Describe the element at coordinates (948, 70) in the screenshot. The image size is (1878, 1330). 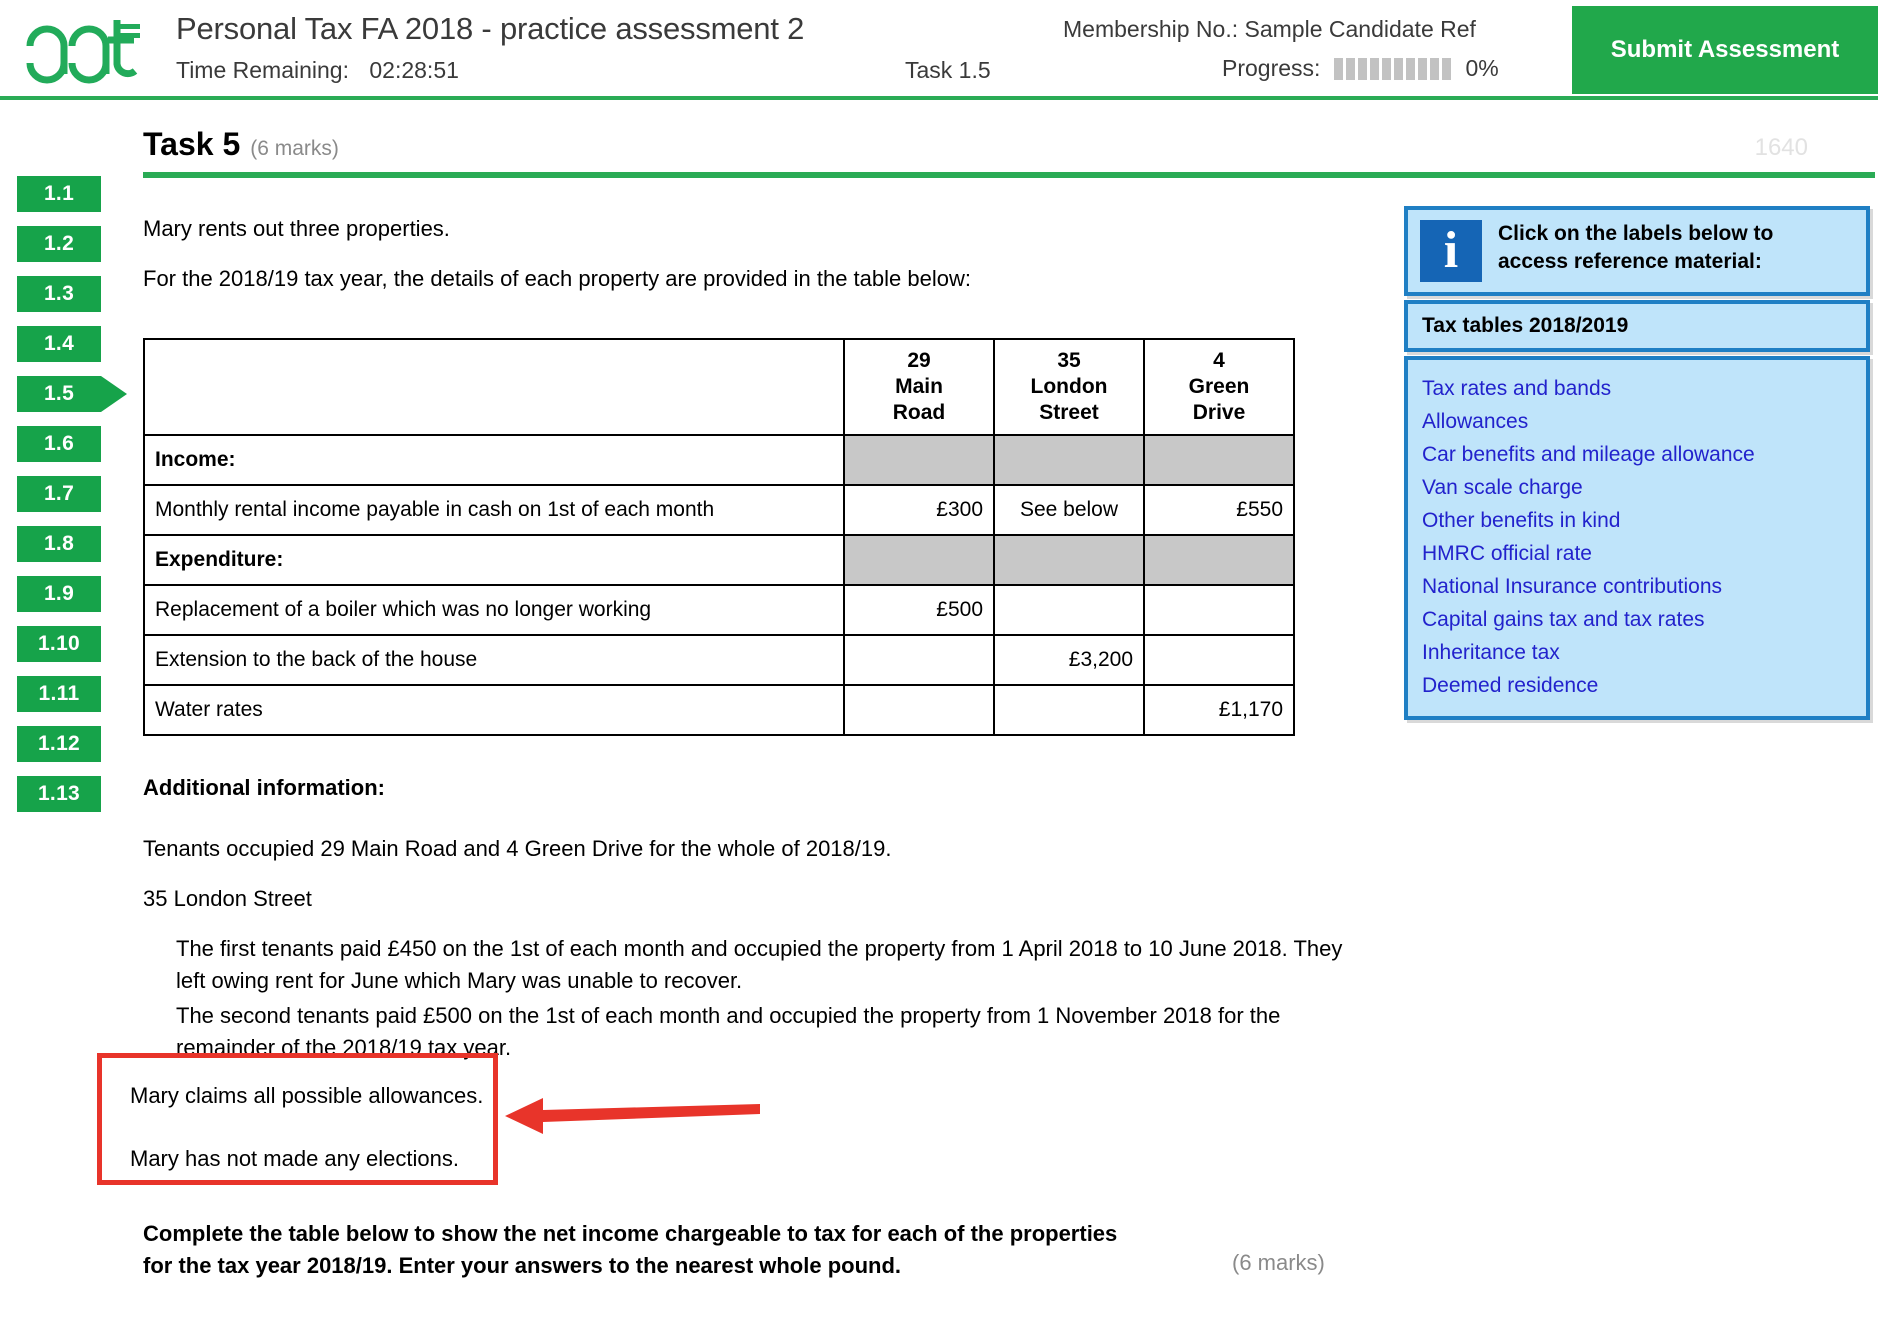
I see `current-task-indicator: Task 1.5` at that location.